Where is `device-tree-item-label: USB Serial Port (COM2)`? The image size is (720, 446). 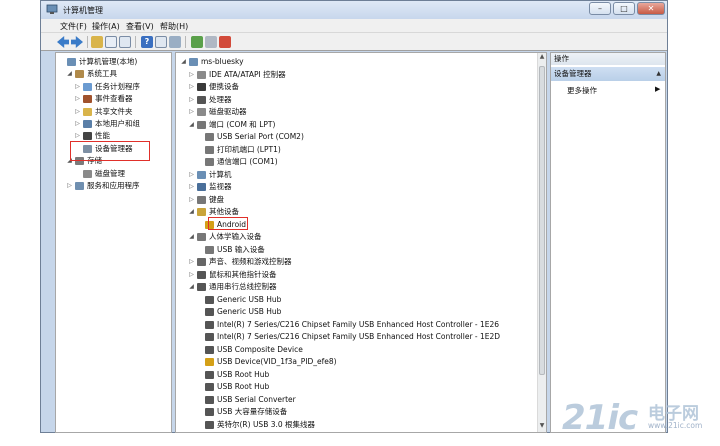
device-tree-item-label: USB Serial Port (COM2) is located at coordinates (260, 136).